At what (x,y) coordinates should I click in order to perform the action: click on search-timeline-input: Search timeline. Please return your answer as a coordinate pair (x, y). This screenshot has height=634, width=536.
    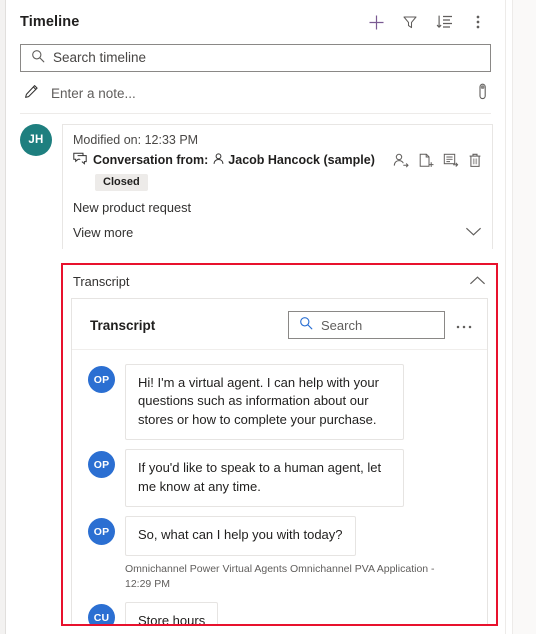
    Looking at the image, I should click on (255, 58).